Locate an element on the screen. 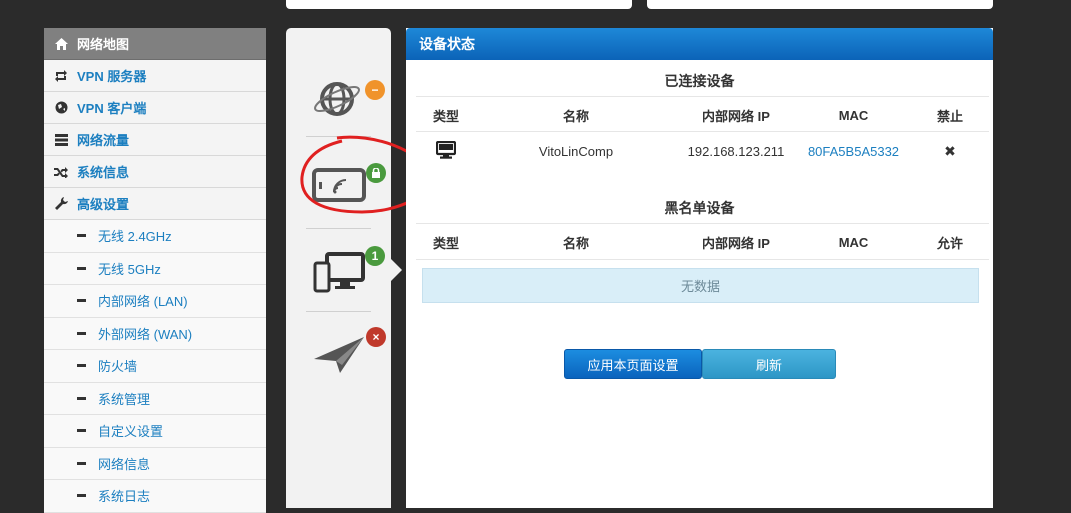 The image size is (1071, 513). network-map-icons: − 1 × is located at coordinates (338, 268).